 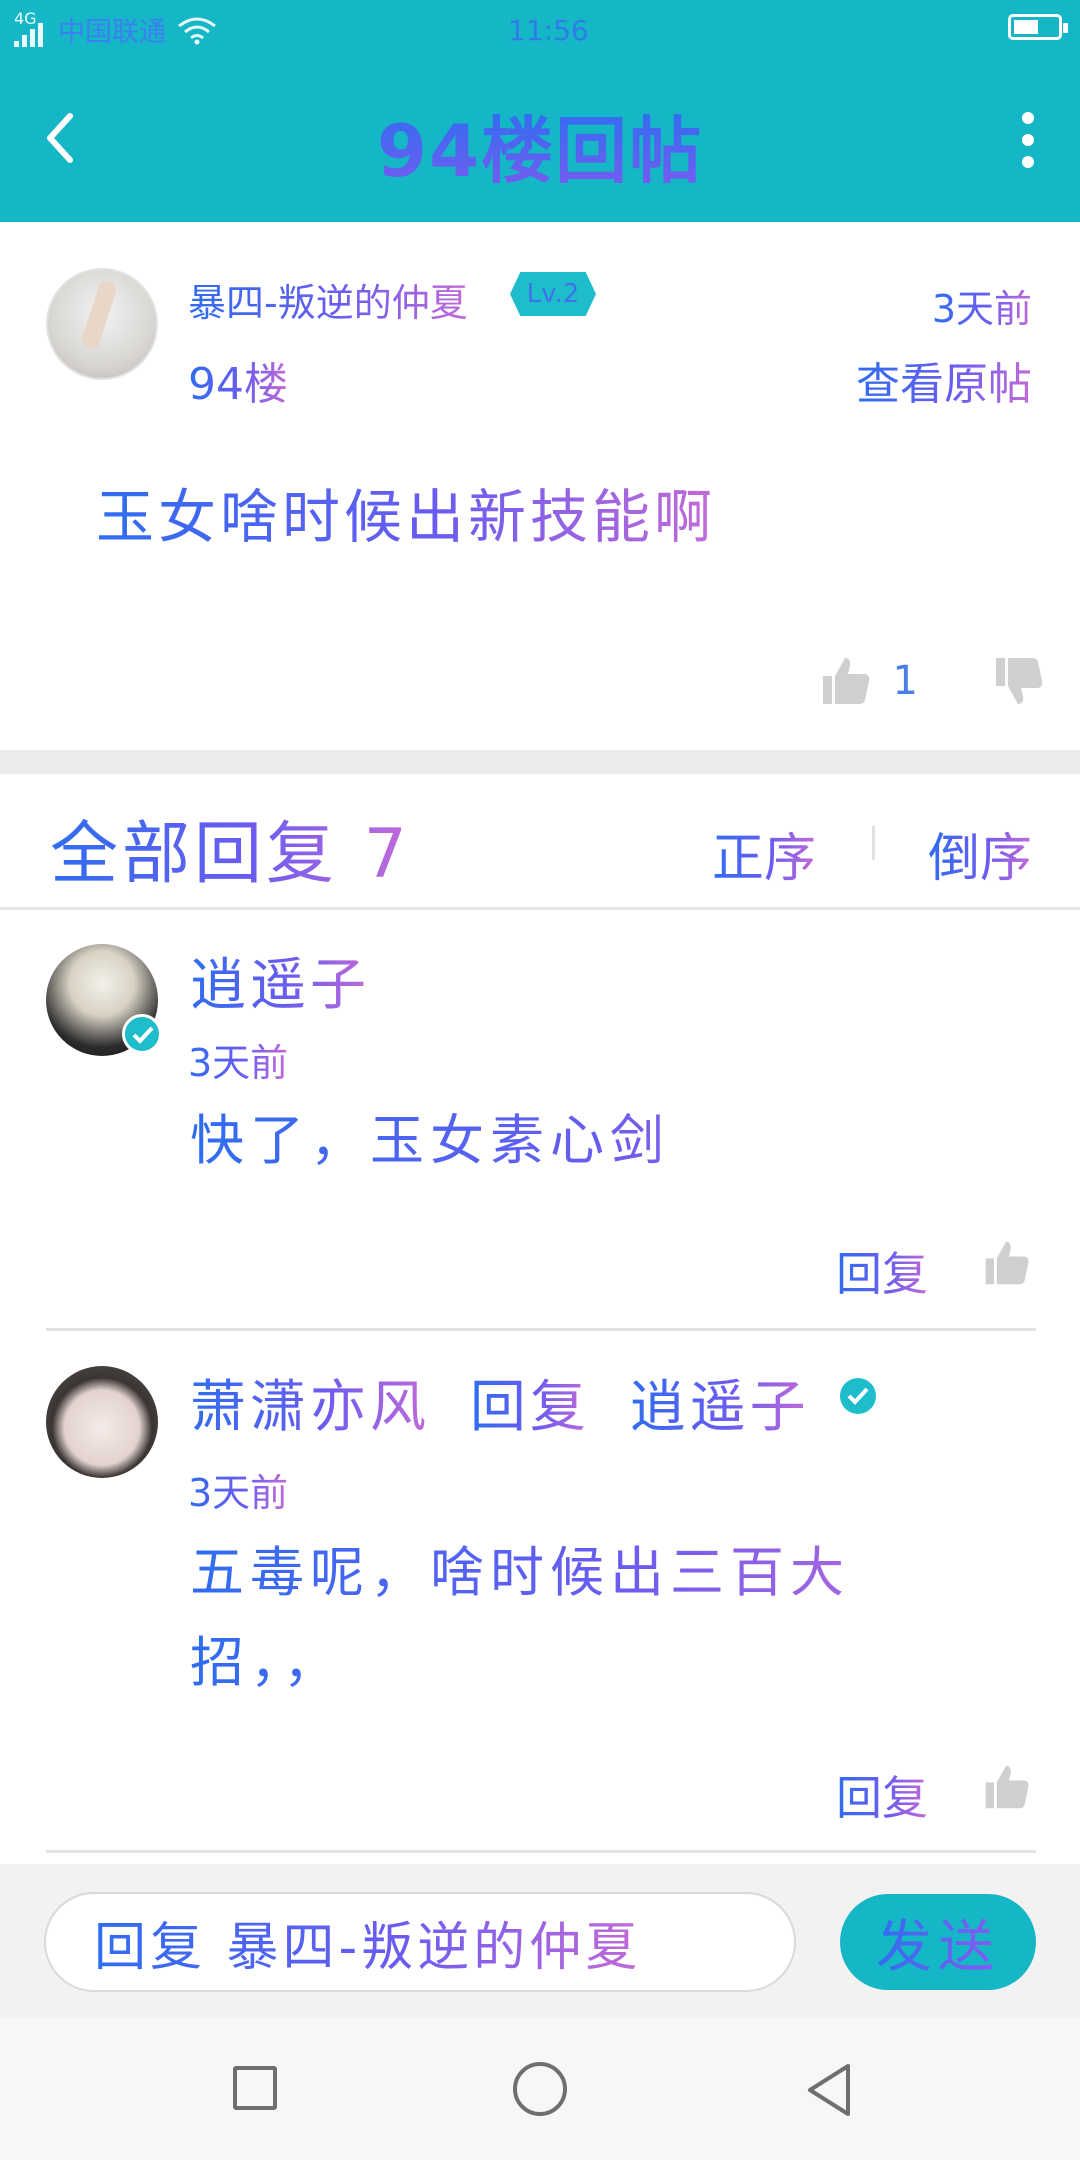 I want to click on send-button: 发送, so click(x=938, y=1942).